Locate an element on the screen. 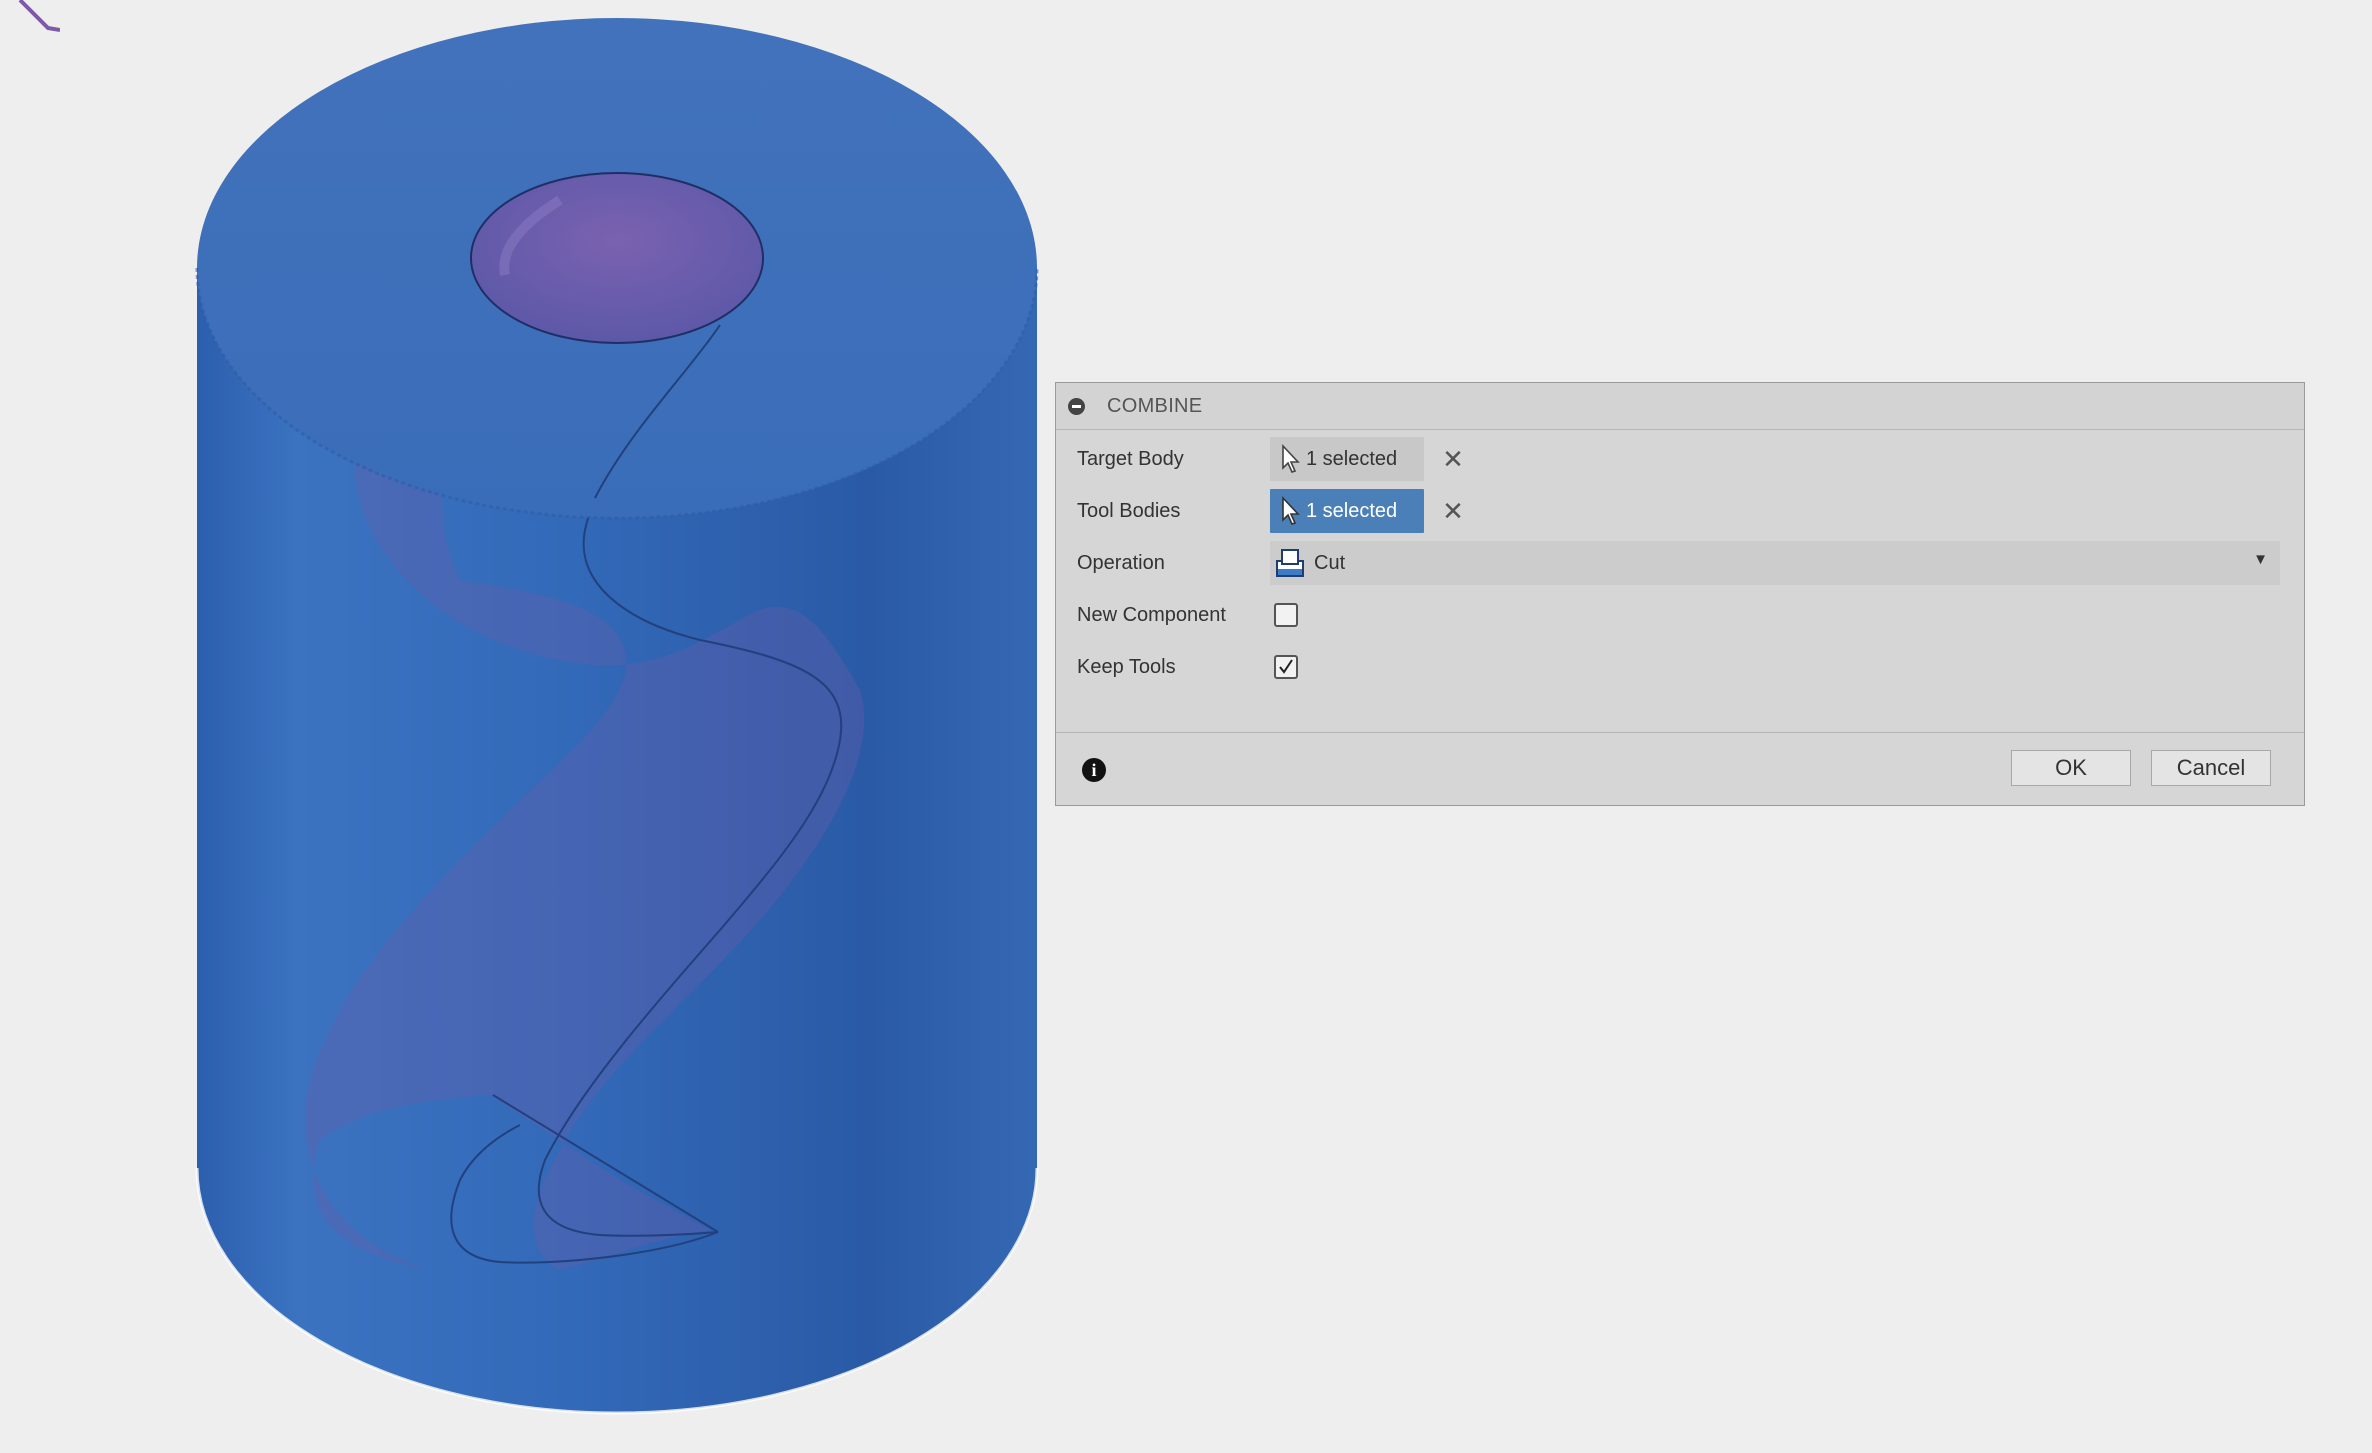  view-cube-icon is located at coordinates (30, 20).